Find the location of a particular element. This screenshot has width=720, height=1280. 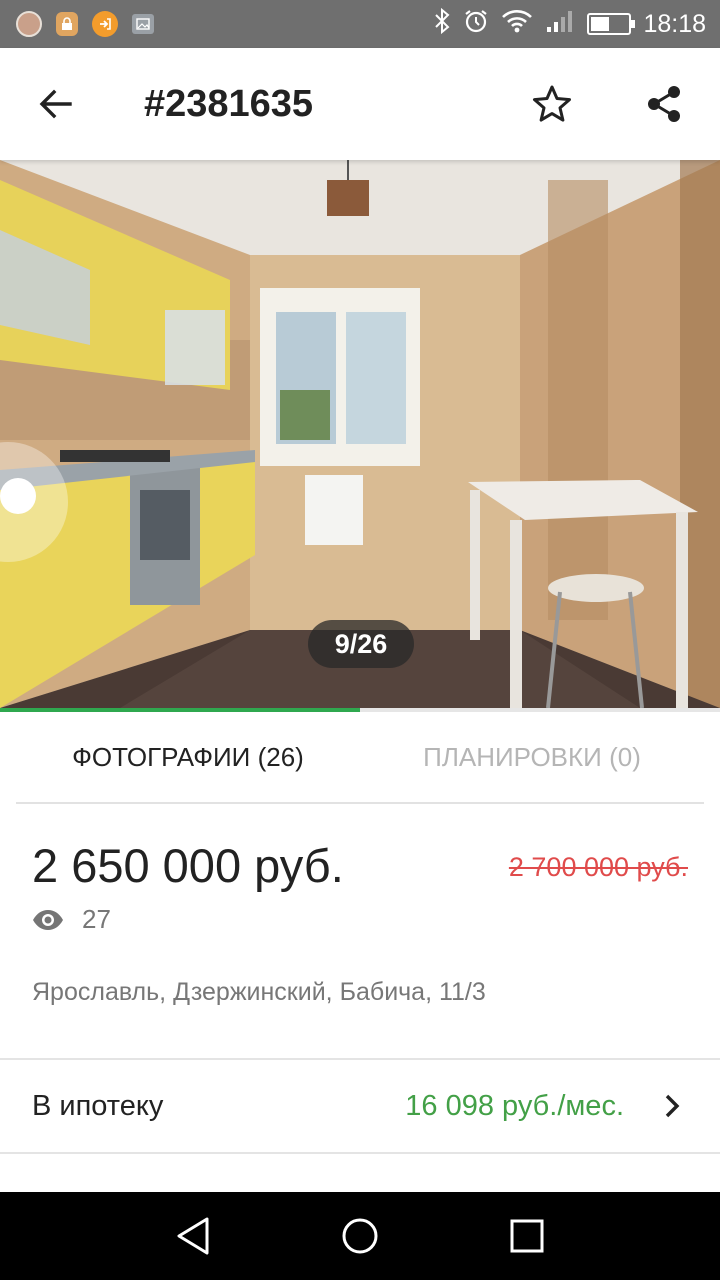

star-outline-icon is located at coordinates (552, 103).